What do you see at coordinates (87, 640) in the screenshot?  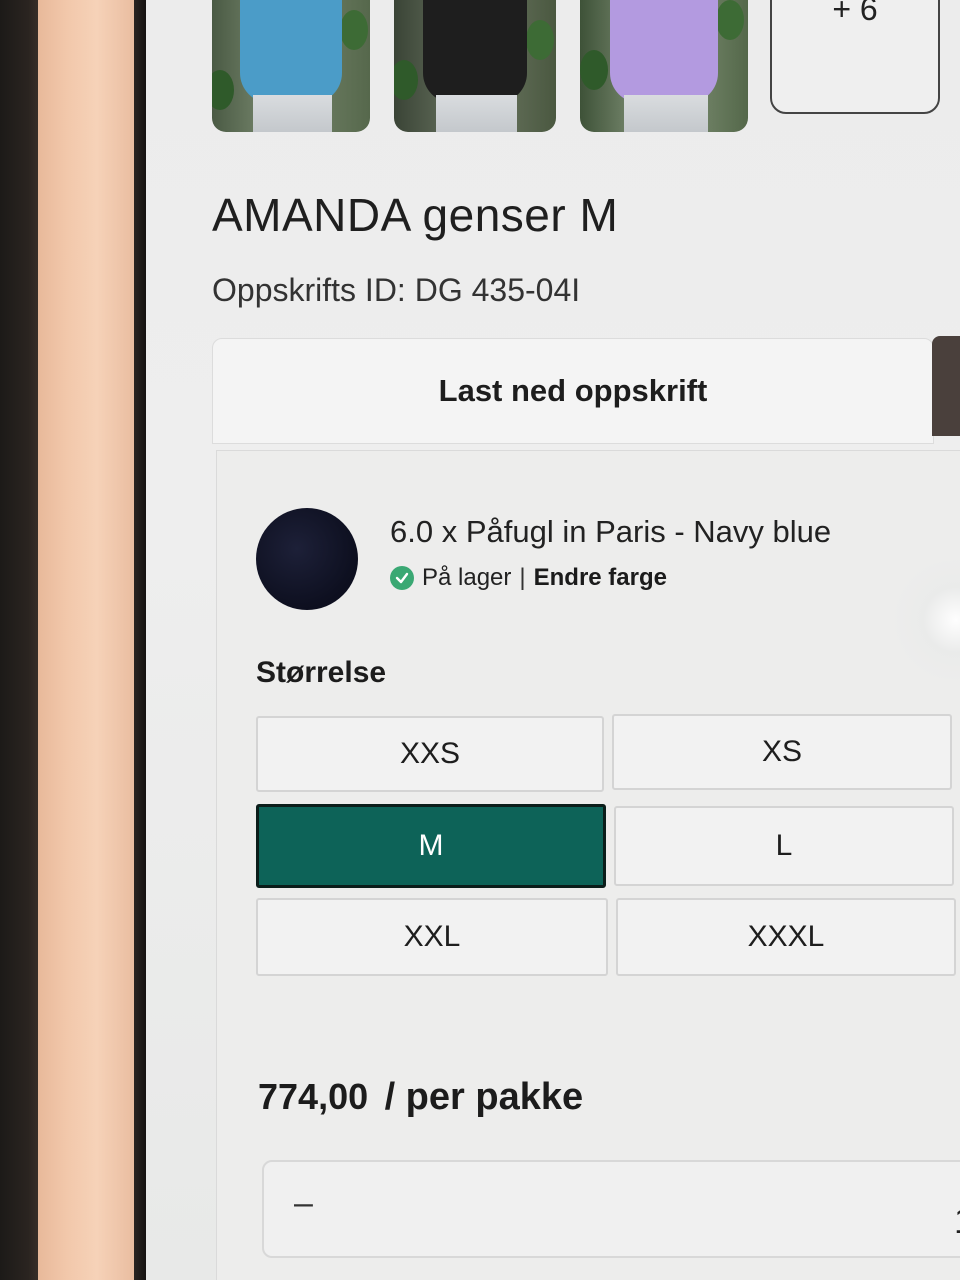 I see `device-frame` at bounding box center [87, 640].